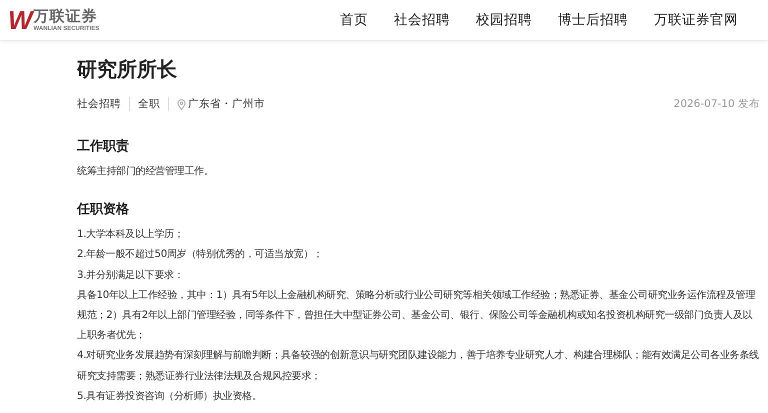  What do you see at coordinates (131, 275) in the screenshot?
I see `paragraph: 3.并分别满足以下要求：` at bounding box center [131, 275].